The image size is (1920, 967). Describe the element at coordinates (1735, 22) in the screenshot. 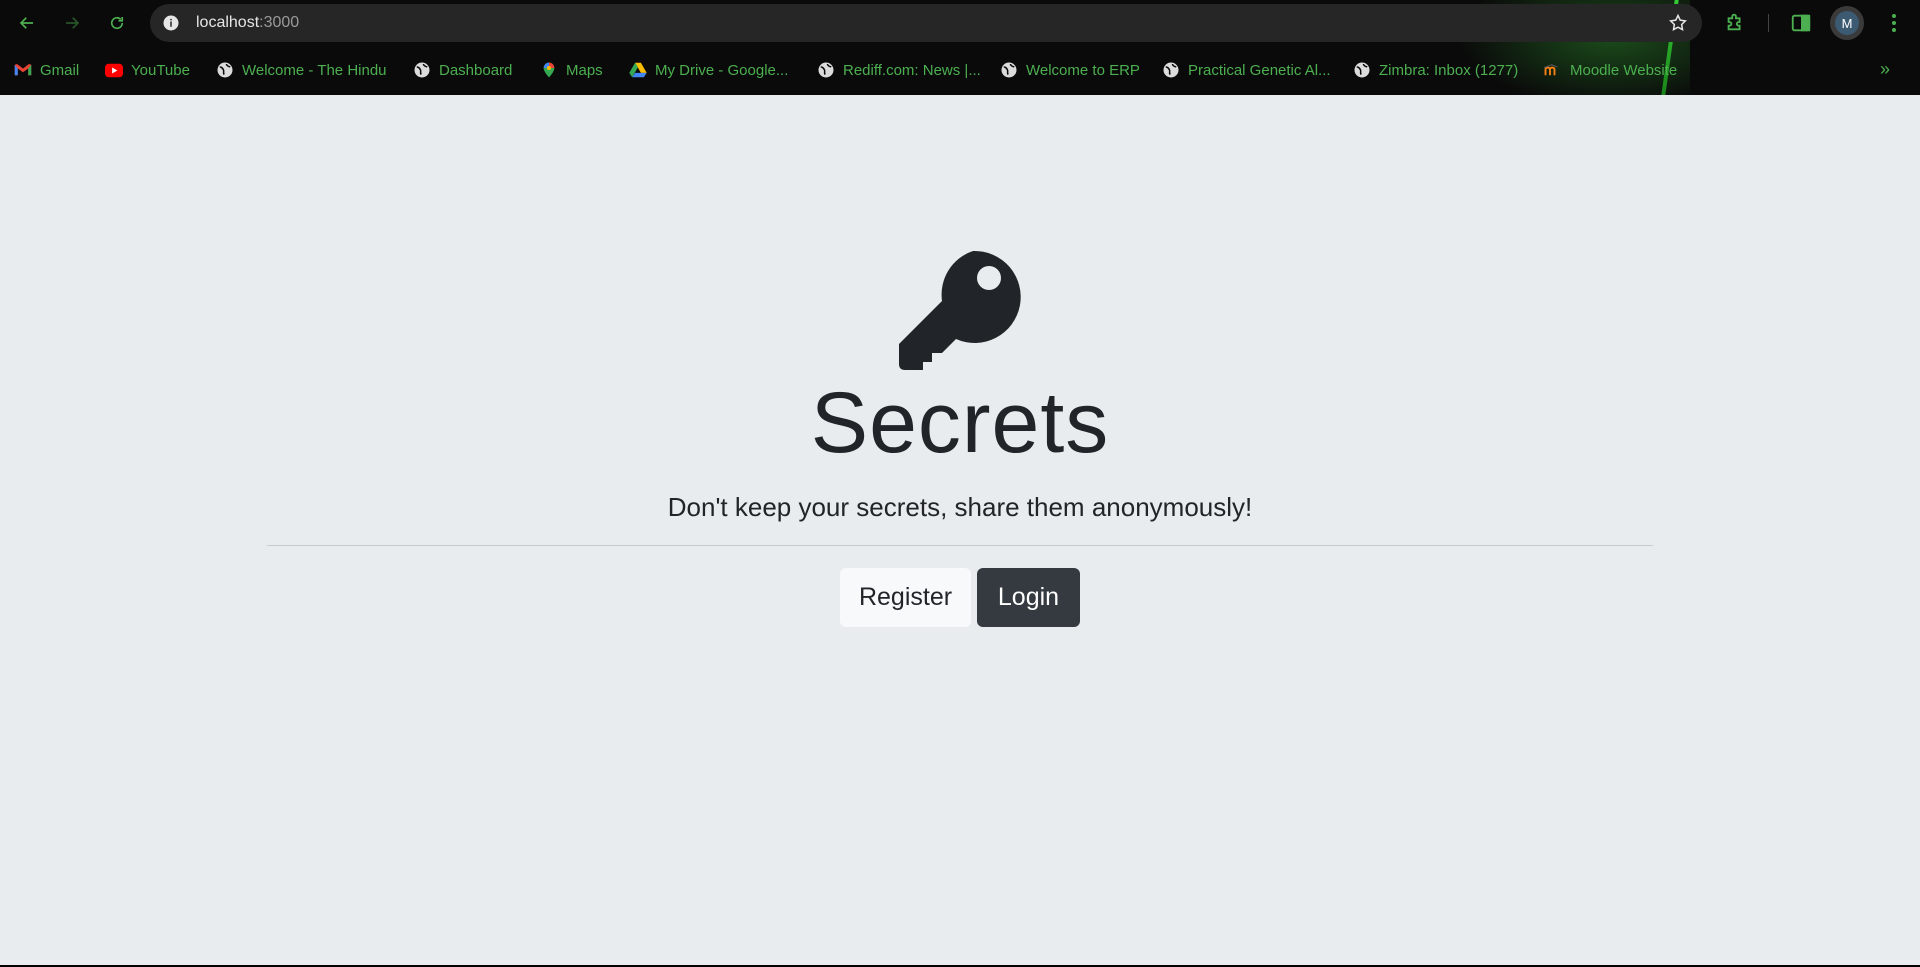

I see `extensions-icon` at that location.